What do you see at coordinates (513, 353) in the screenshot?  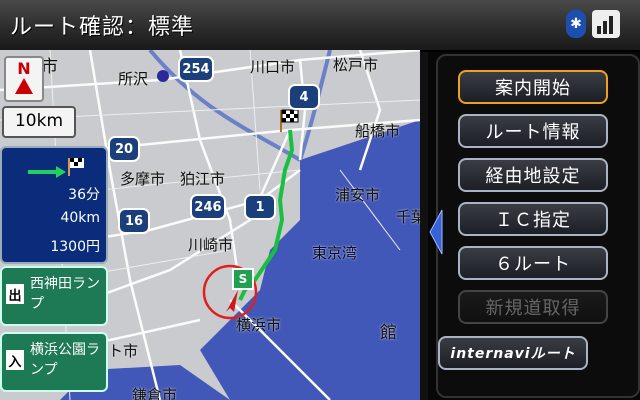 I see `internavi-route-button: internaviルート` at bounding box center [513, 353].